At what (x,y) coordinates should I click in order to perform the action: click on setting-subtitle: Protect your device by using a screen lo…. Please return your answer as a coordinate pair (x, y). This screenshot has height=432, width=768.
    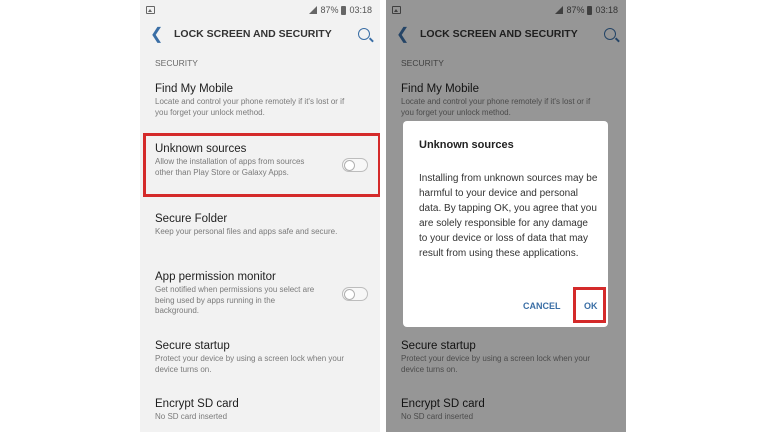
    Looking at the image, I should click on (249, 364).